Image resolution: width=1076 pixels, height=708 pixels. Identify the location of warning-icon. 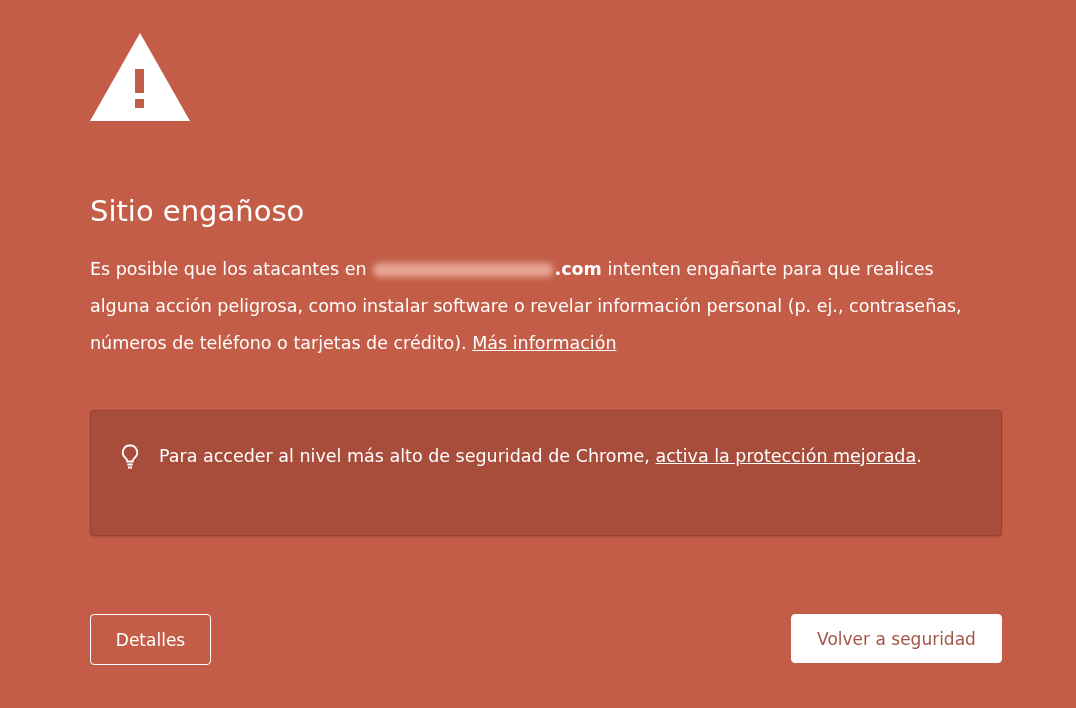
(140, 77).